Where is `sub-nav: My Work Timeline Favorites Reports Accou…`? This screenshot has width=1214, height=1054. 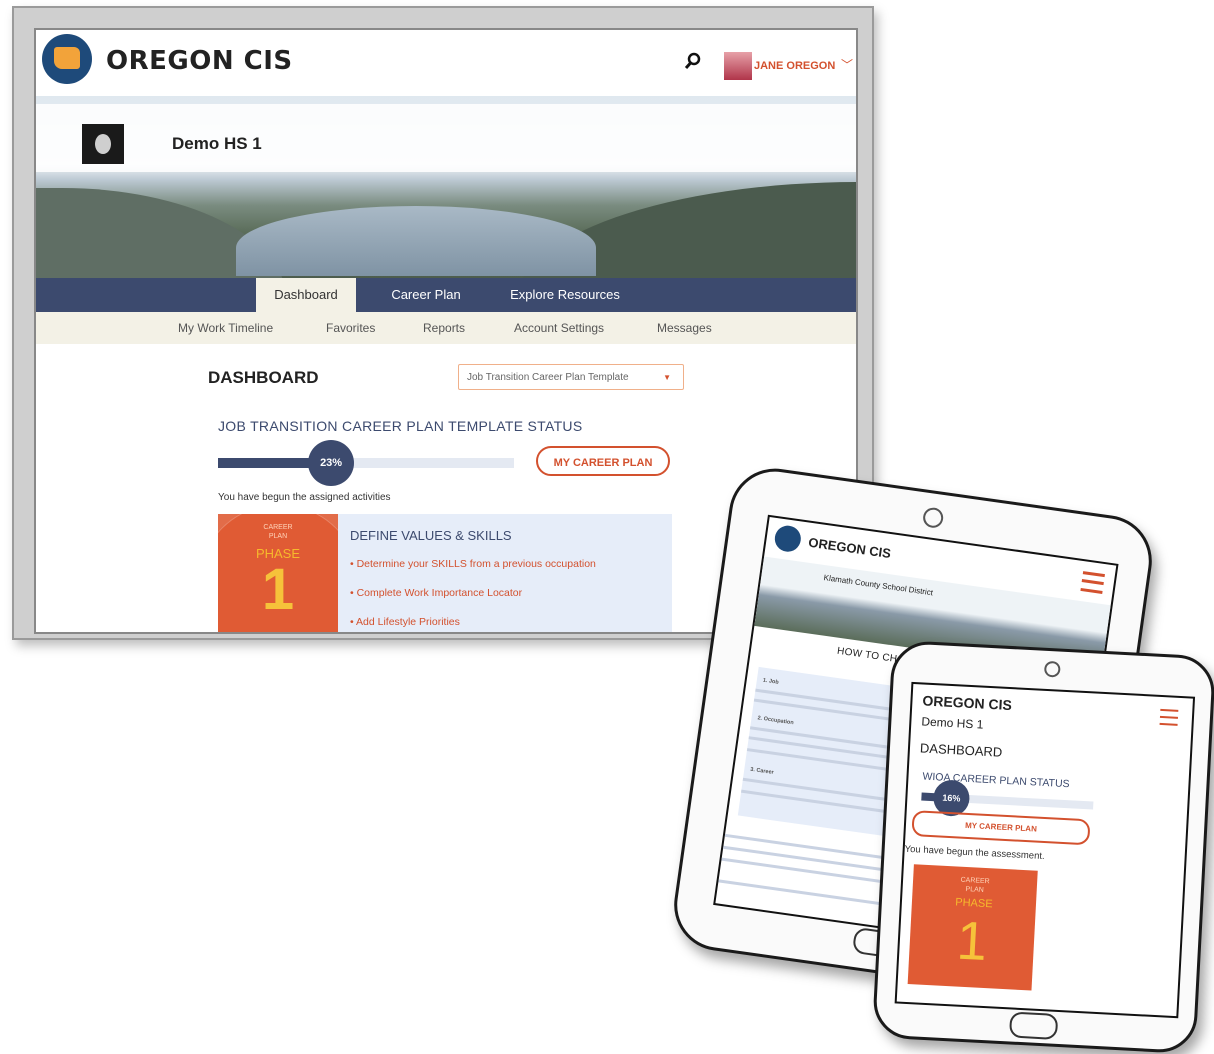
sub-nav: My Work Timeline Favorites Reports Accou… is located at coordinates (446, 328).